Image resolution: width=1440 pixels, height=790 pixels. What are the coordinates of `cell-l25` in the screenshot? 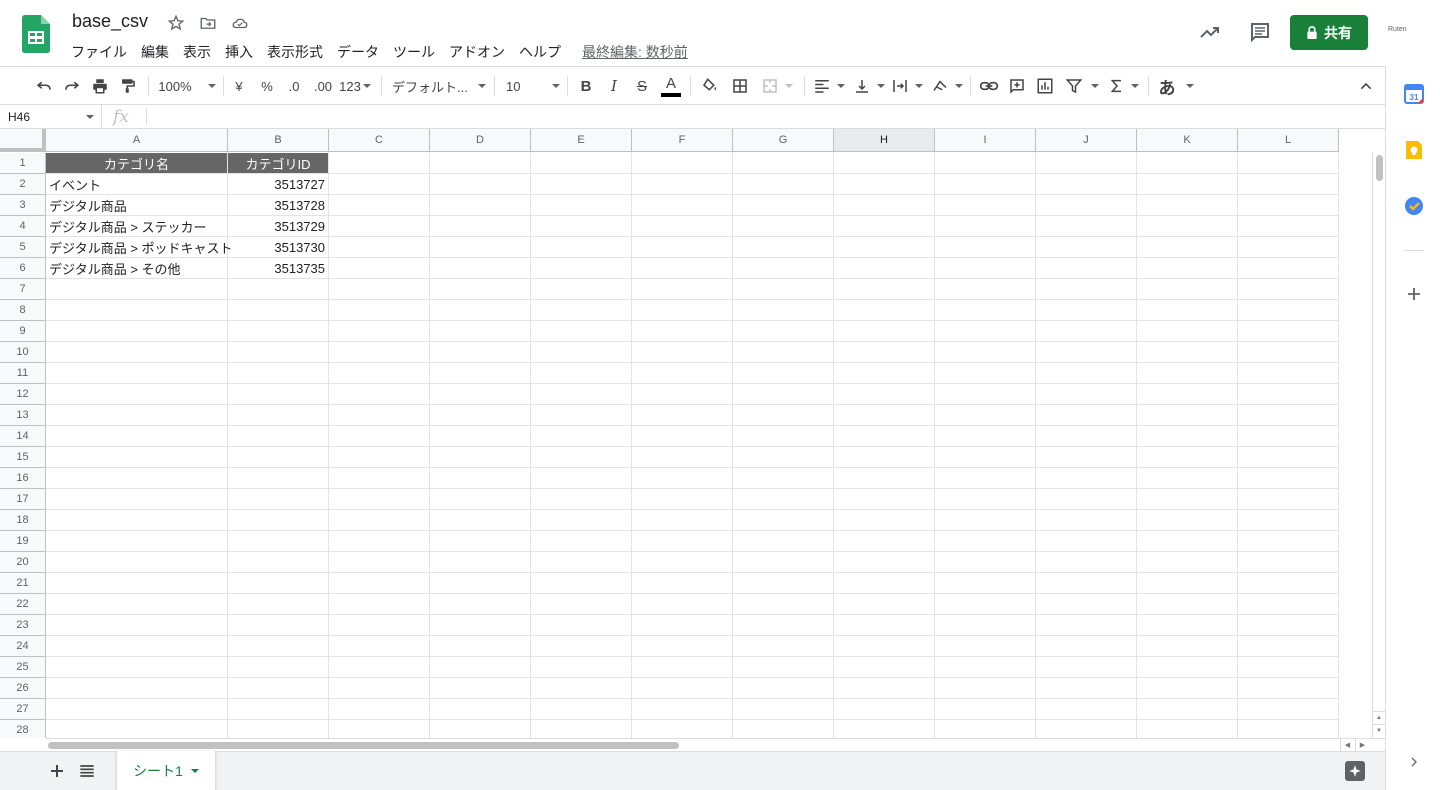 It's located at (1288, 667).